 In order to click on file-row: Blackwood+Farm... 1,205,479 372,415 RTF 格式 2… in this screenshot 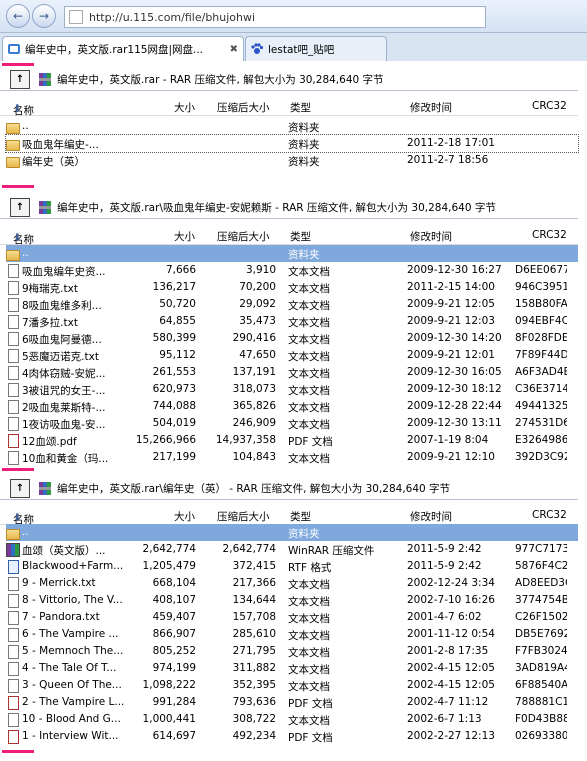, I will do `click(292, 566)`.